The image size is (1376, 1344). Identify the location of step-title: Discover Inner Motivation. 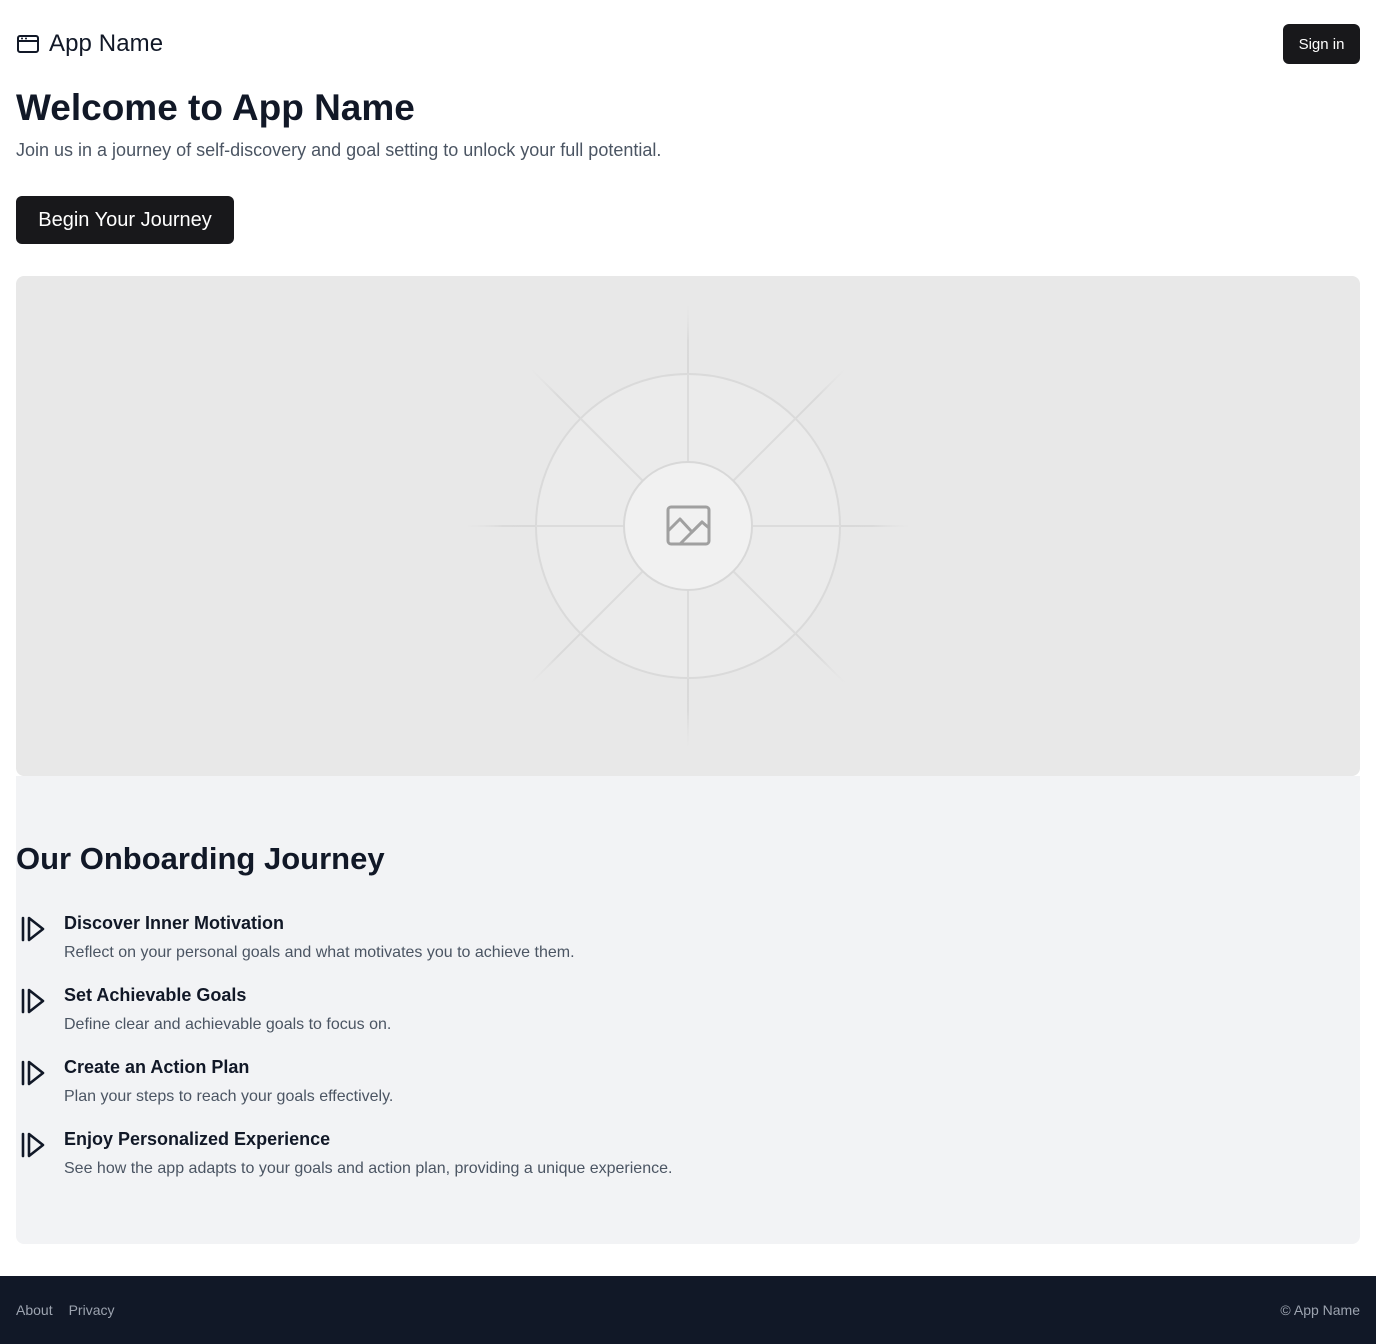
(174, 923).